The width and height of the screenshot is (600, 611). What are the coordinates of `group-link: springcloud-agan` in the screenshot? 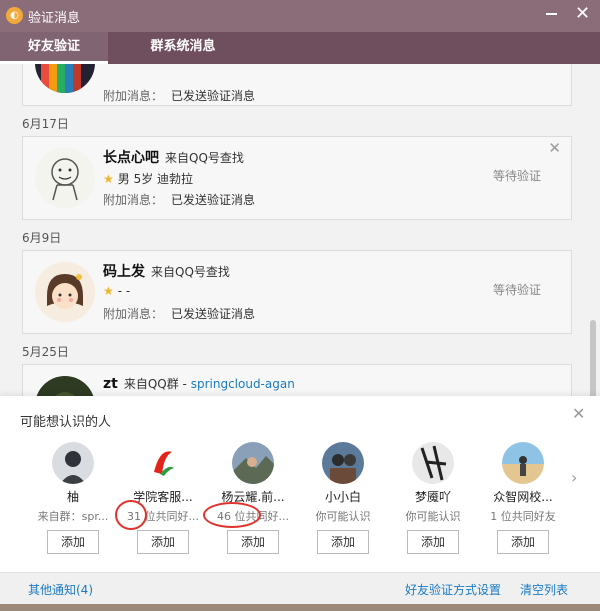 It's located at (243, 384).